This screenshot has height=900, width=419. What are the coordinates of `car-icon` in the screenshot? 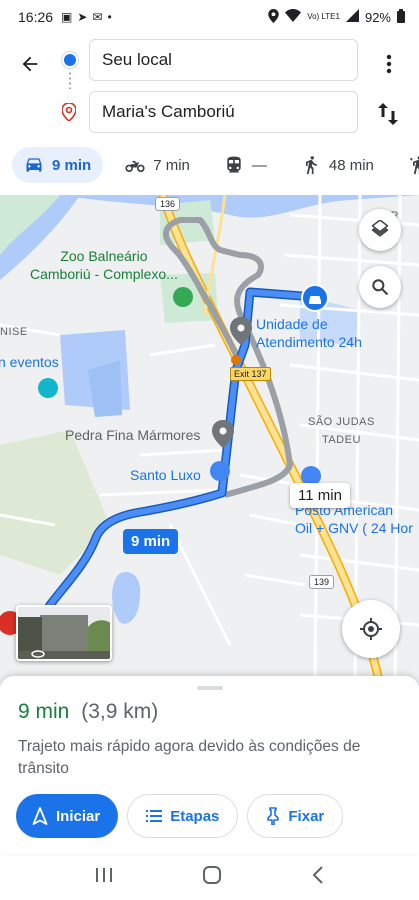 It's located at (34, 165).